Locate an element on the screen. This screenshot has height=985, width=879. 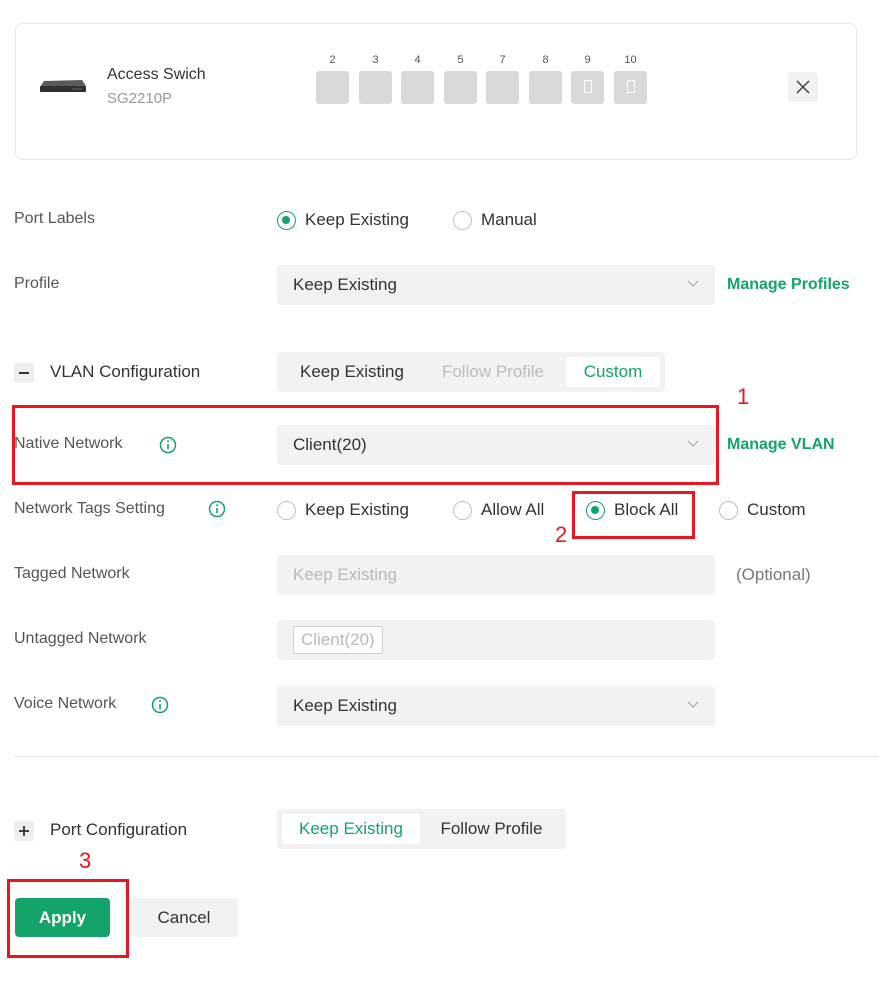
vlan-follow-profile-option: Follow Profile is located at coordinates (493, 372).